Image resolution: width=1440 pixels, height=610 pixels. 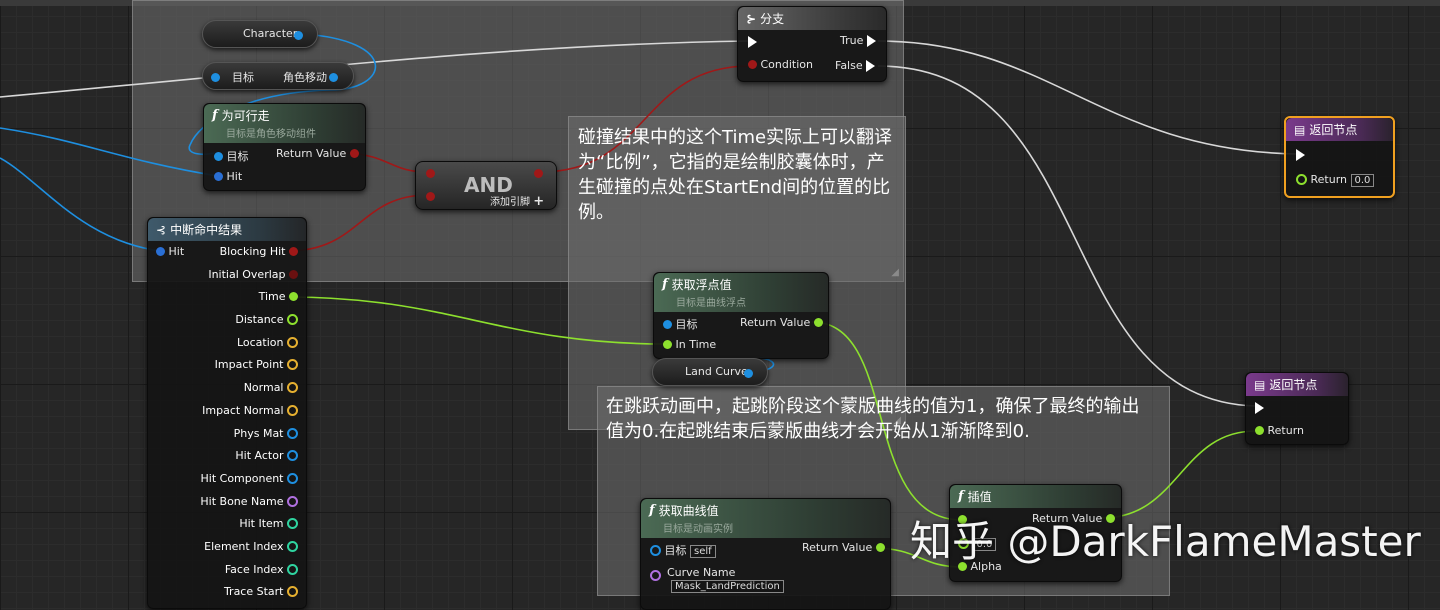 What do you see at coordinates (249, 392) in the screenshot?
I see `output-row-normal: Normal` at bounding box center [249, 392].